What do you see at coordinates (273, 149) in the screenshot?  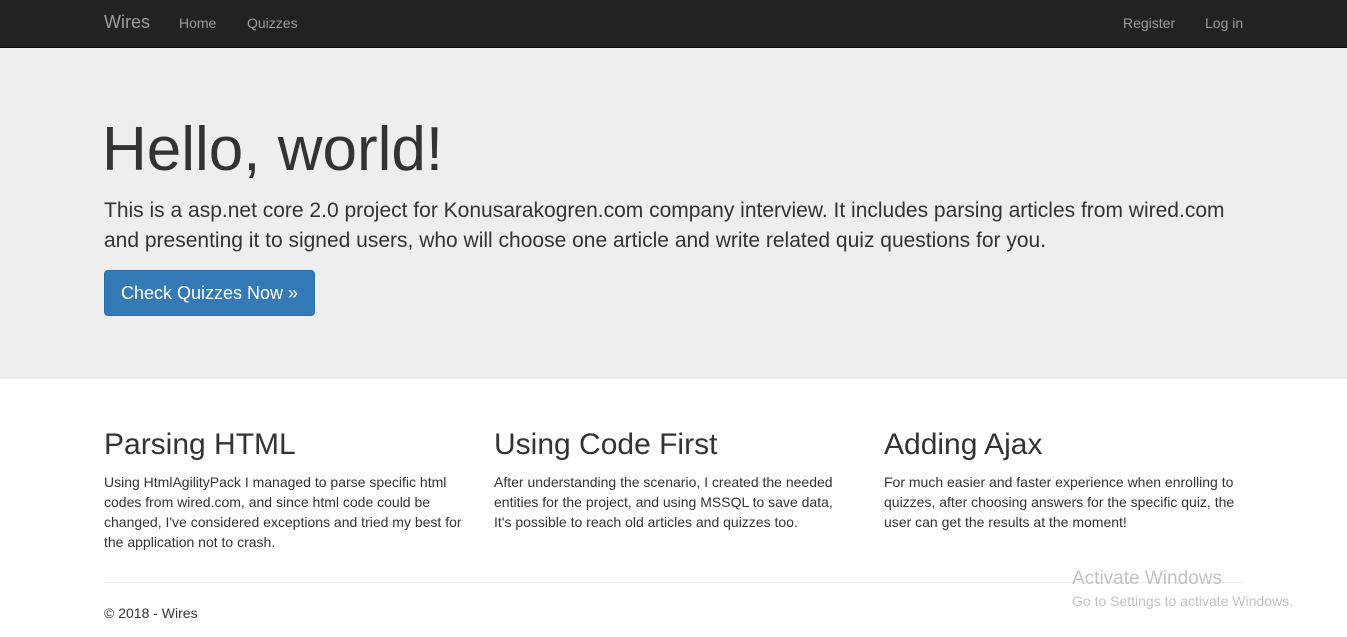 I see `hero-heading: Hello, world!` at bounding box center [273, 149].